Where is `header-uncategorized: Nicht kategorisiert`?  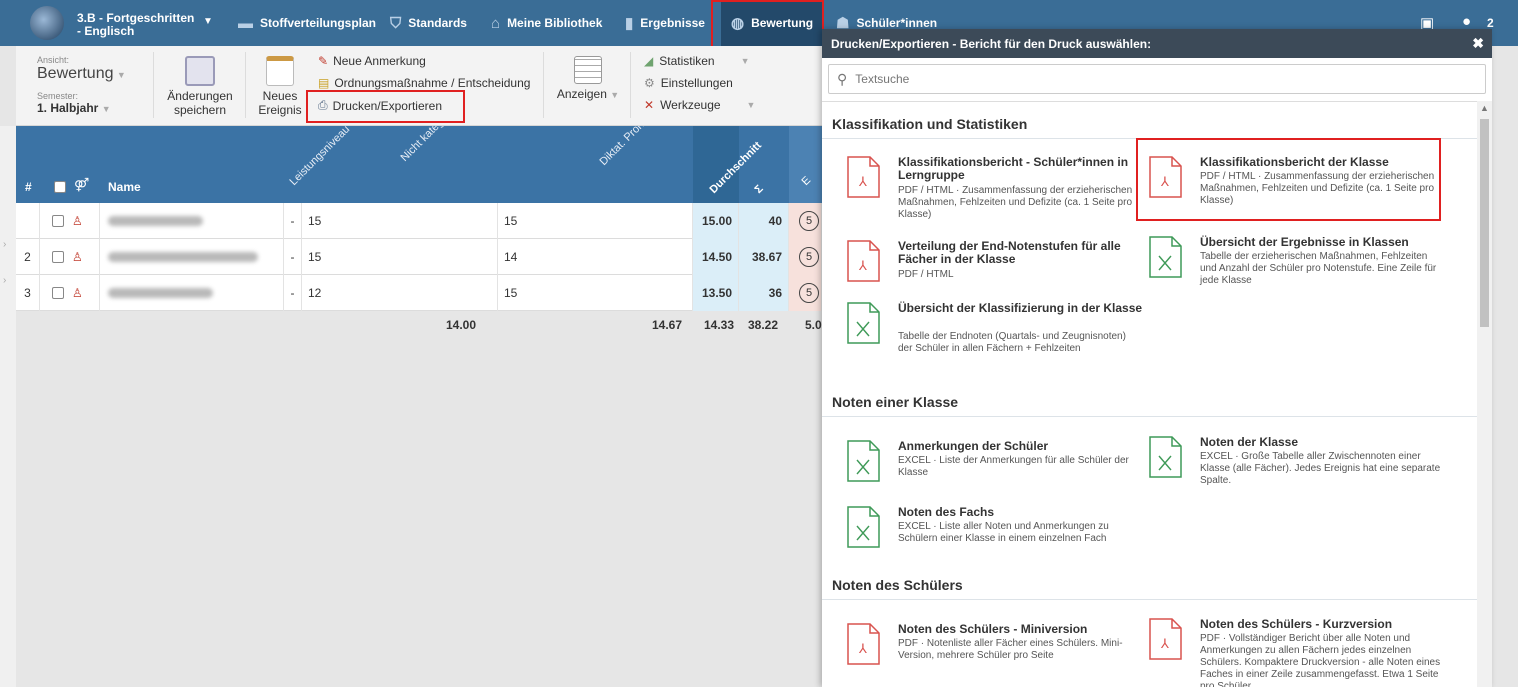 header-uncategorized: Nicht kategorisiert is located at coordinates (434, 145).